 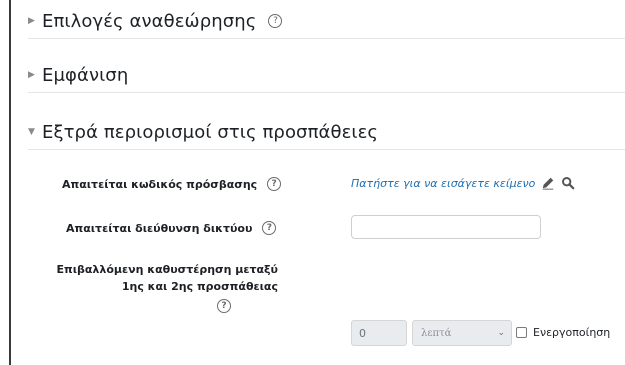 What do you see at coordinates (149, 21) in the screenshot?
I see `section-title: Επιλογές αναθεώρησης` at bounding box center [149, 21].